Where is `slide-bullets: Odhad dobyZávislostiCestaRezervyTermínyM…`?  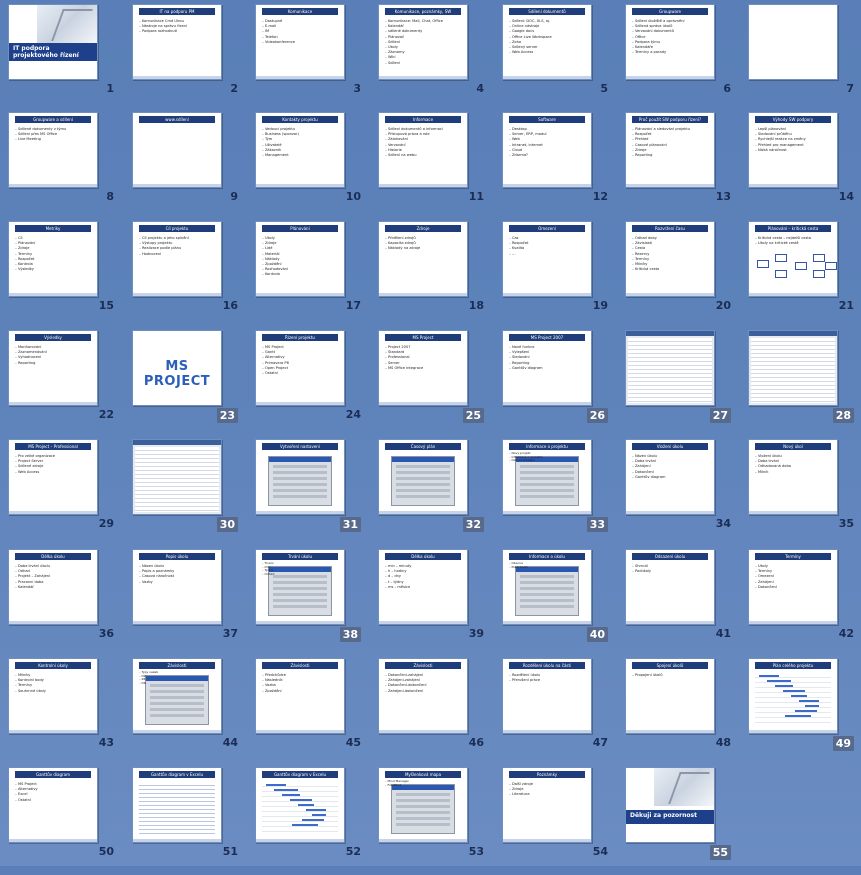
slide-bullets: Odhad dobyZávislostiCestaRezervyTermínyM… is located at coordinates (670, 254).